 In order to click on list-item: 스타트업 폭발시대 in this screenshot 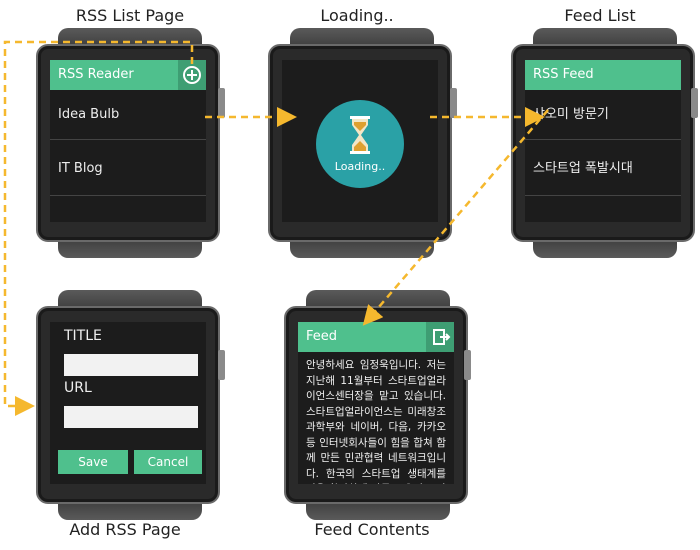, I will do `click(603, 169)`.